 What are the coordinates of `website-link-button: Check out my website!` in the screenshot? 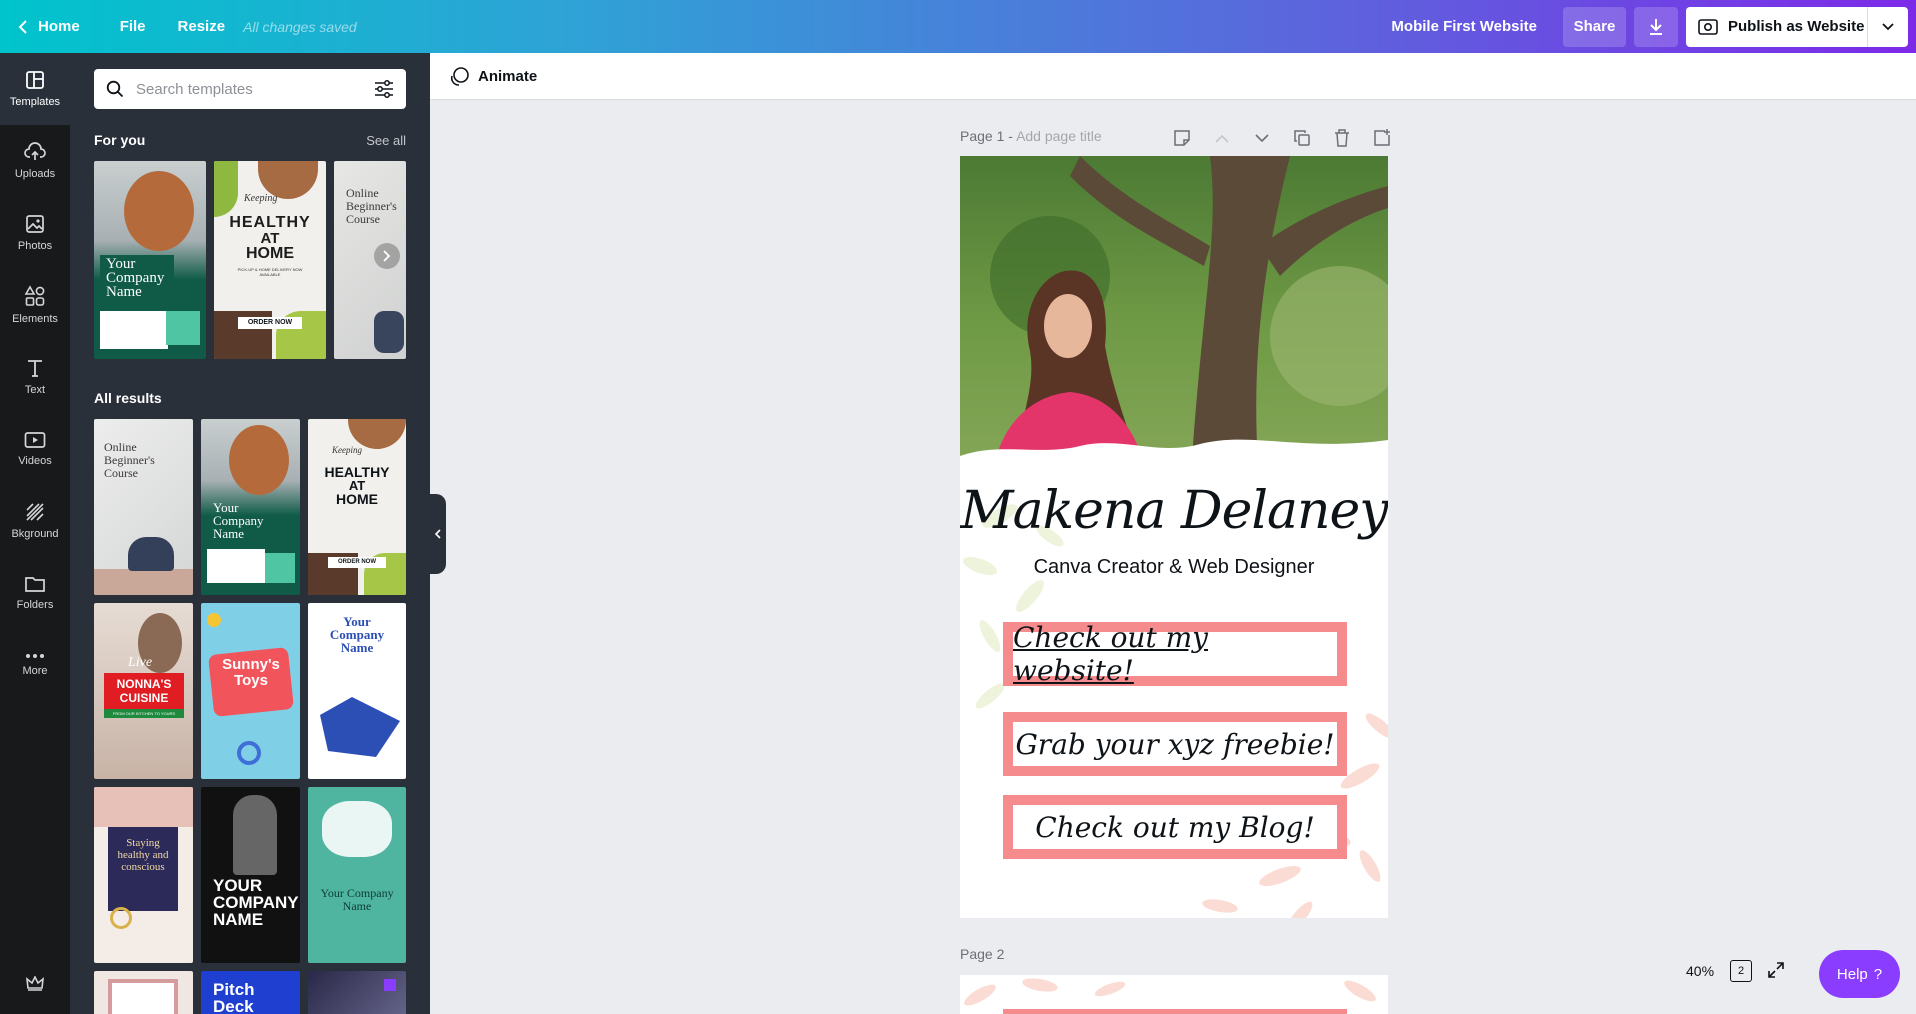 It's located at (1175, 654).